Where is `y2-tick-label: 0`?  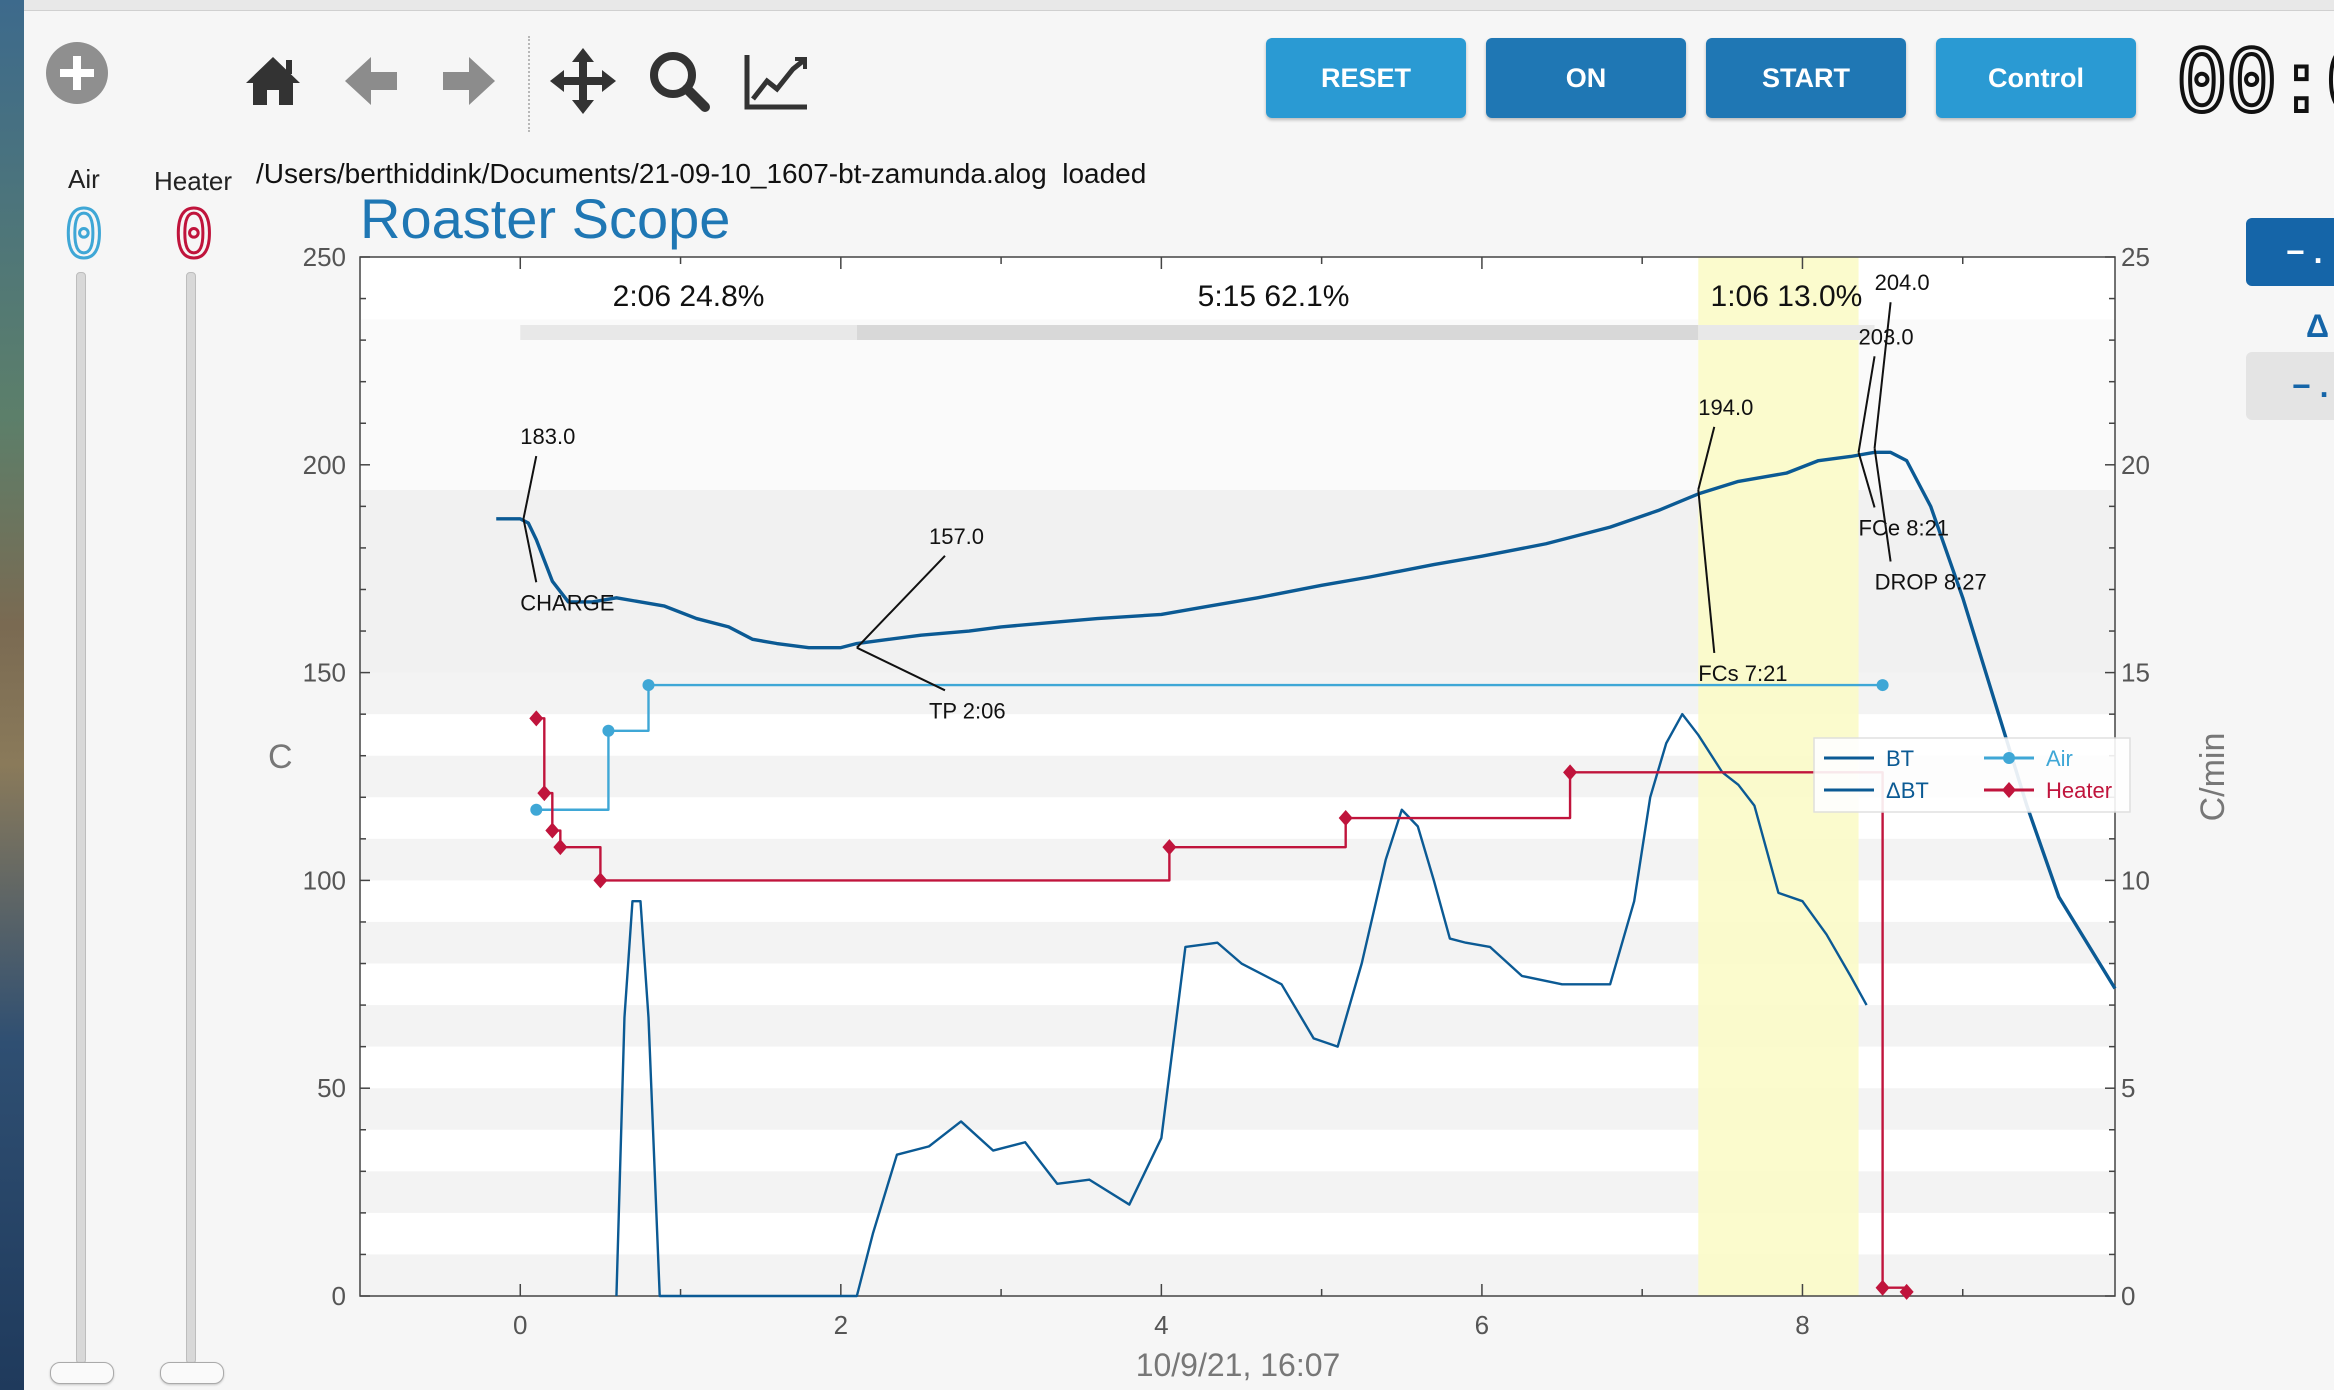
y2-tick-label: 0 is located at coordinates (2128, 1296).